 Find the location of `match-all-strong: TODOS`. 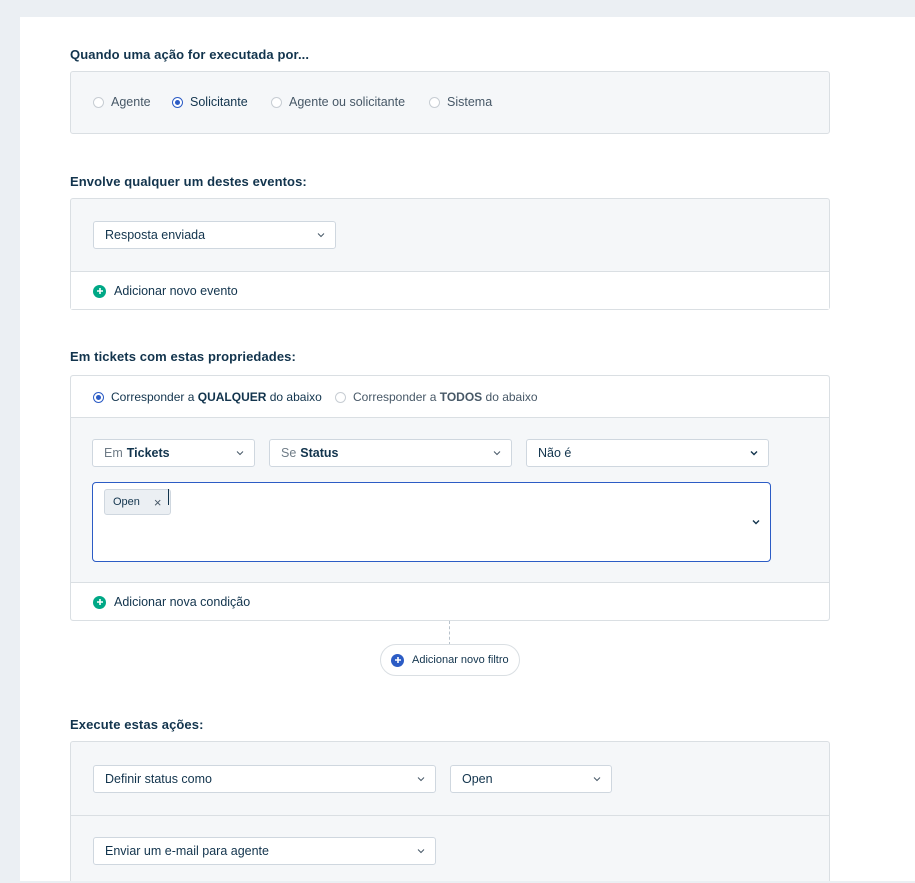

match-all-strong: TODOS is located at coordinates (461, 397).